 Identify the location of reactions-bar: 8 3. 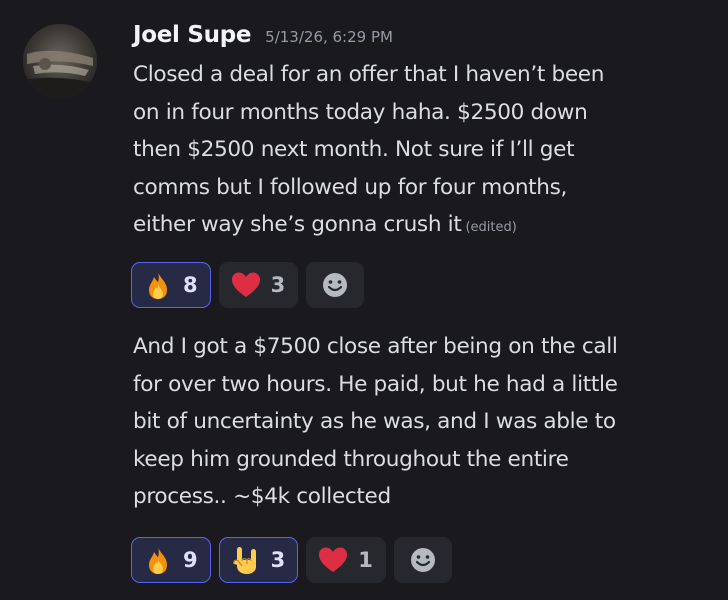
(248, 285).